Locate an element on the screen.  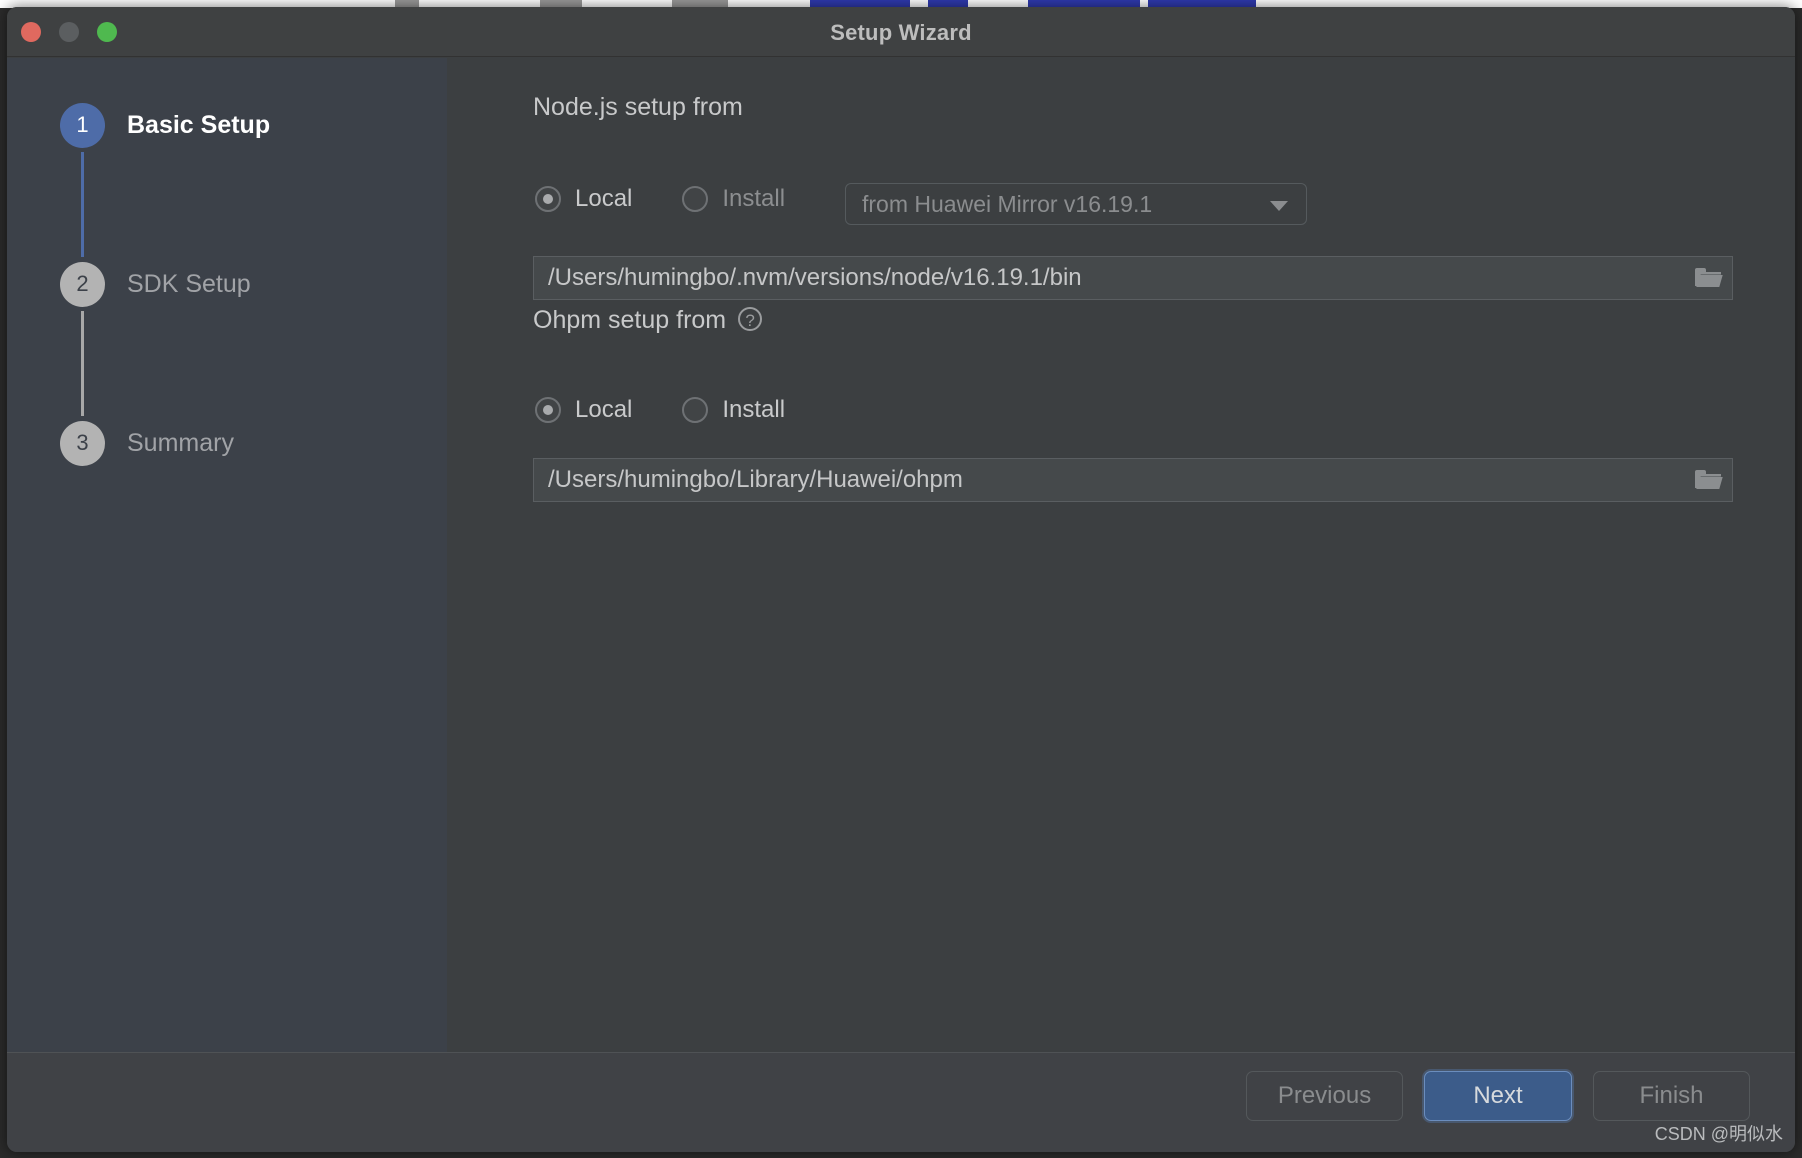
previous-button: Previous is located at coordinates (1324, 1096).